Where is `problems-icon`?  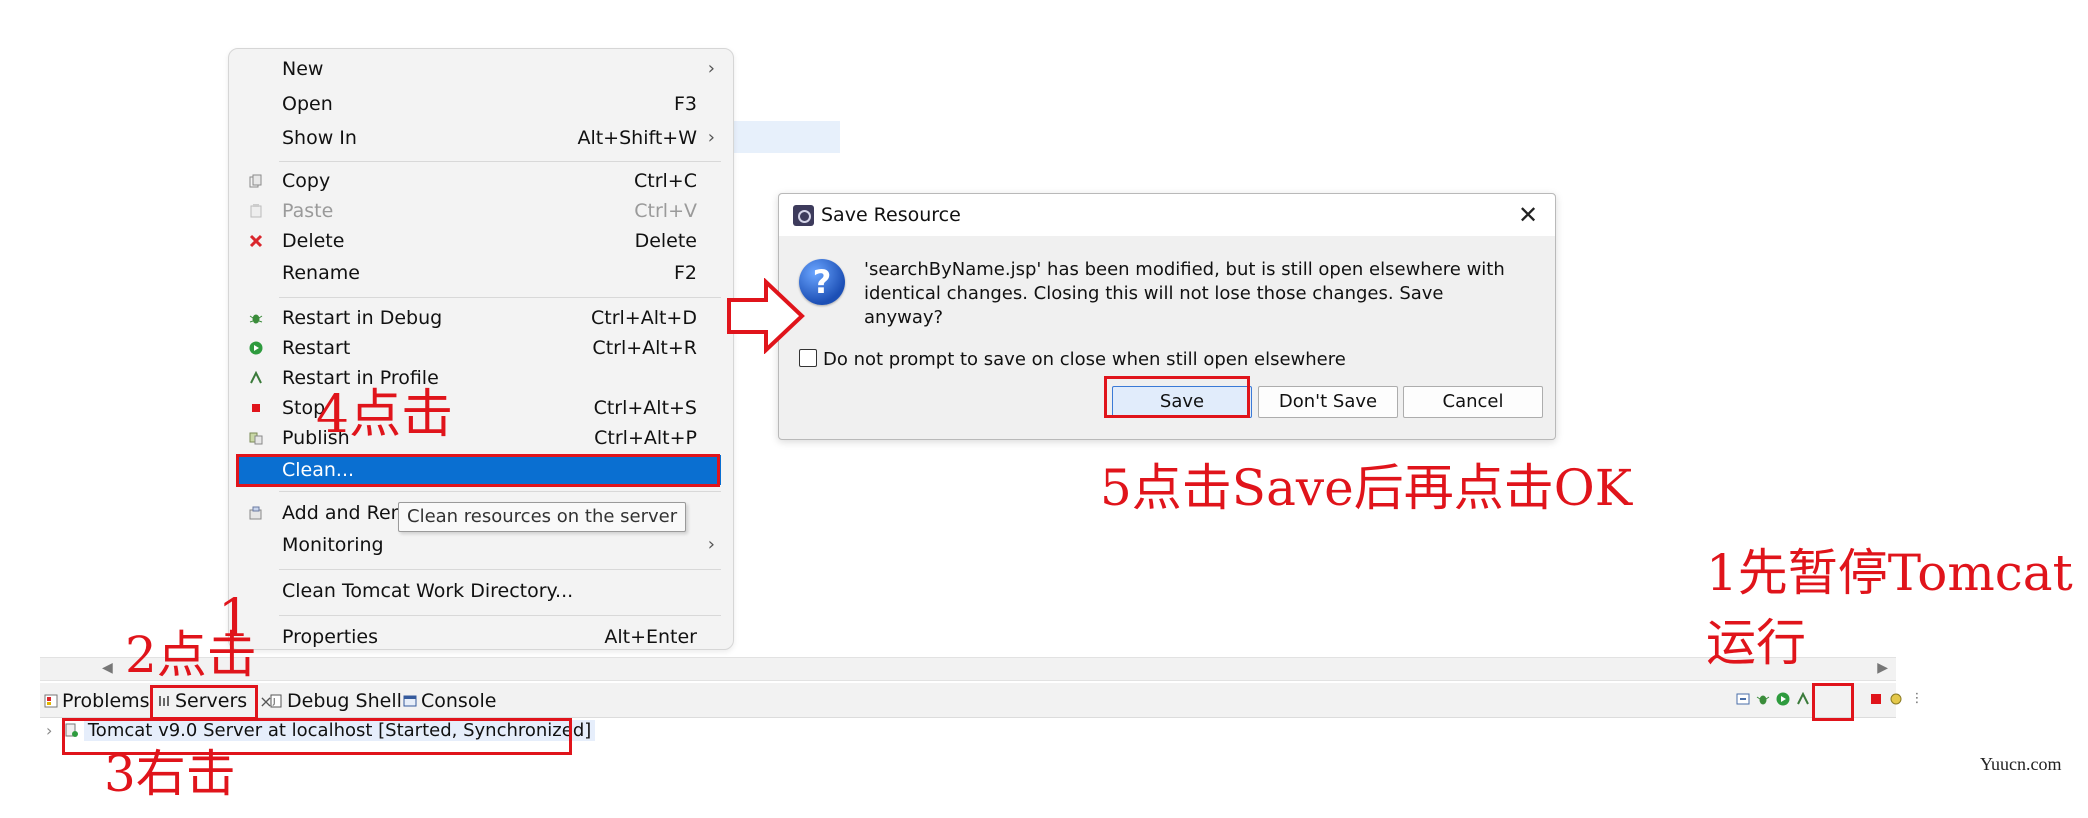 problems-icon is located at coordinates (51, 699).